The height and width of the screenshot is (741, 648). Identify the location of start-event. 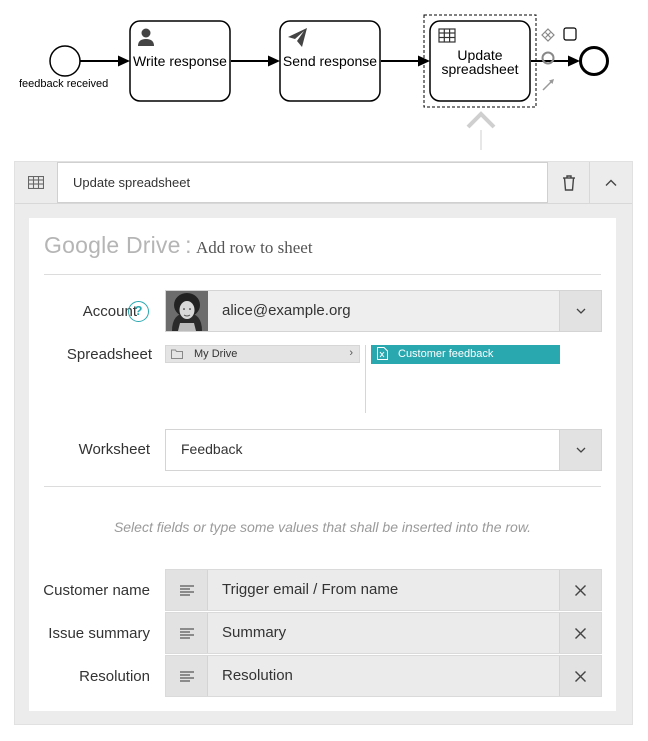
(65, 61).